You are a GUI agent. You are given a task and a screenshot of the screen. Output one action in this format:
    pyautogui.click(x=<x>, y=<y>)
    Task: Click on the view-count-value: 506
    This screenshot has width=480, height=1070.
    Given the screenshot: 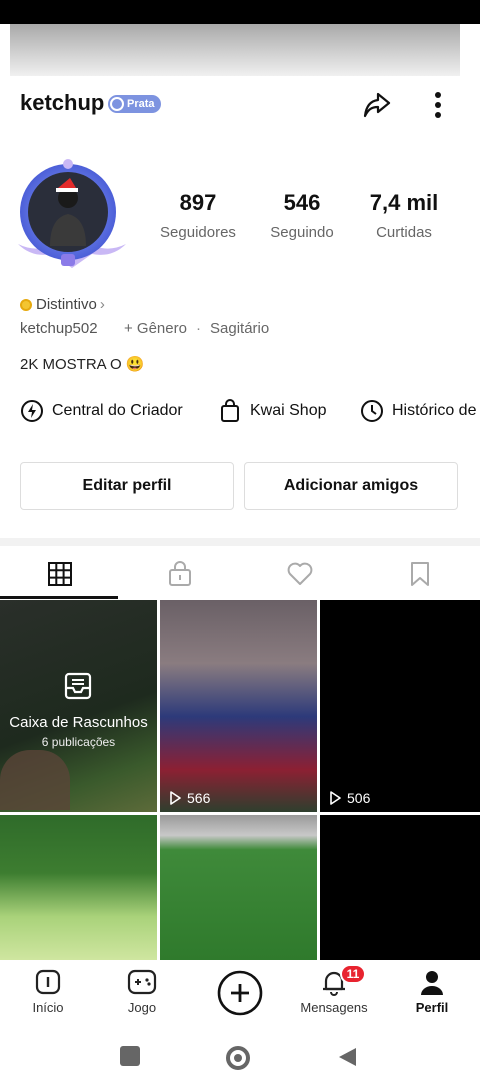 What is the action you would take?
    pyautogui.click(x=359, y=798)
    